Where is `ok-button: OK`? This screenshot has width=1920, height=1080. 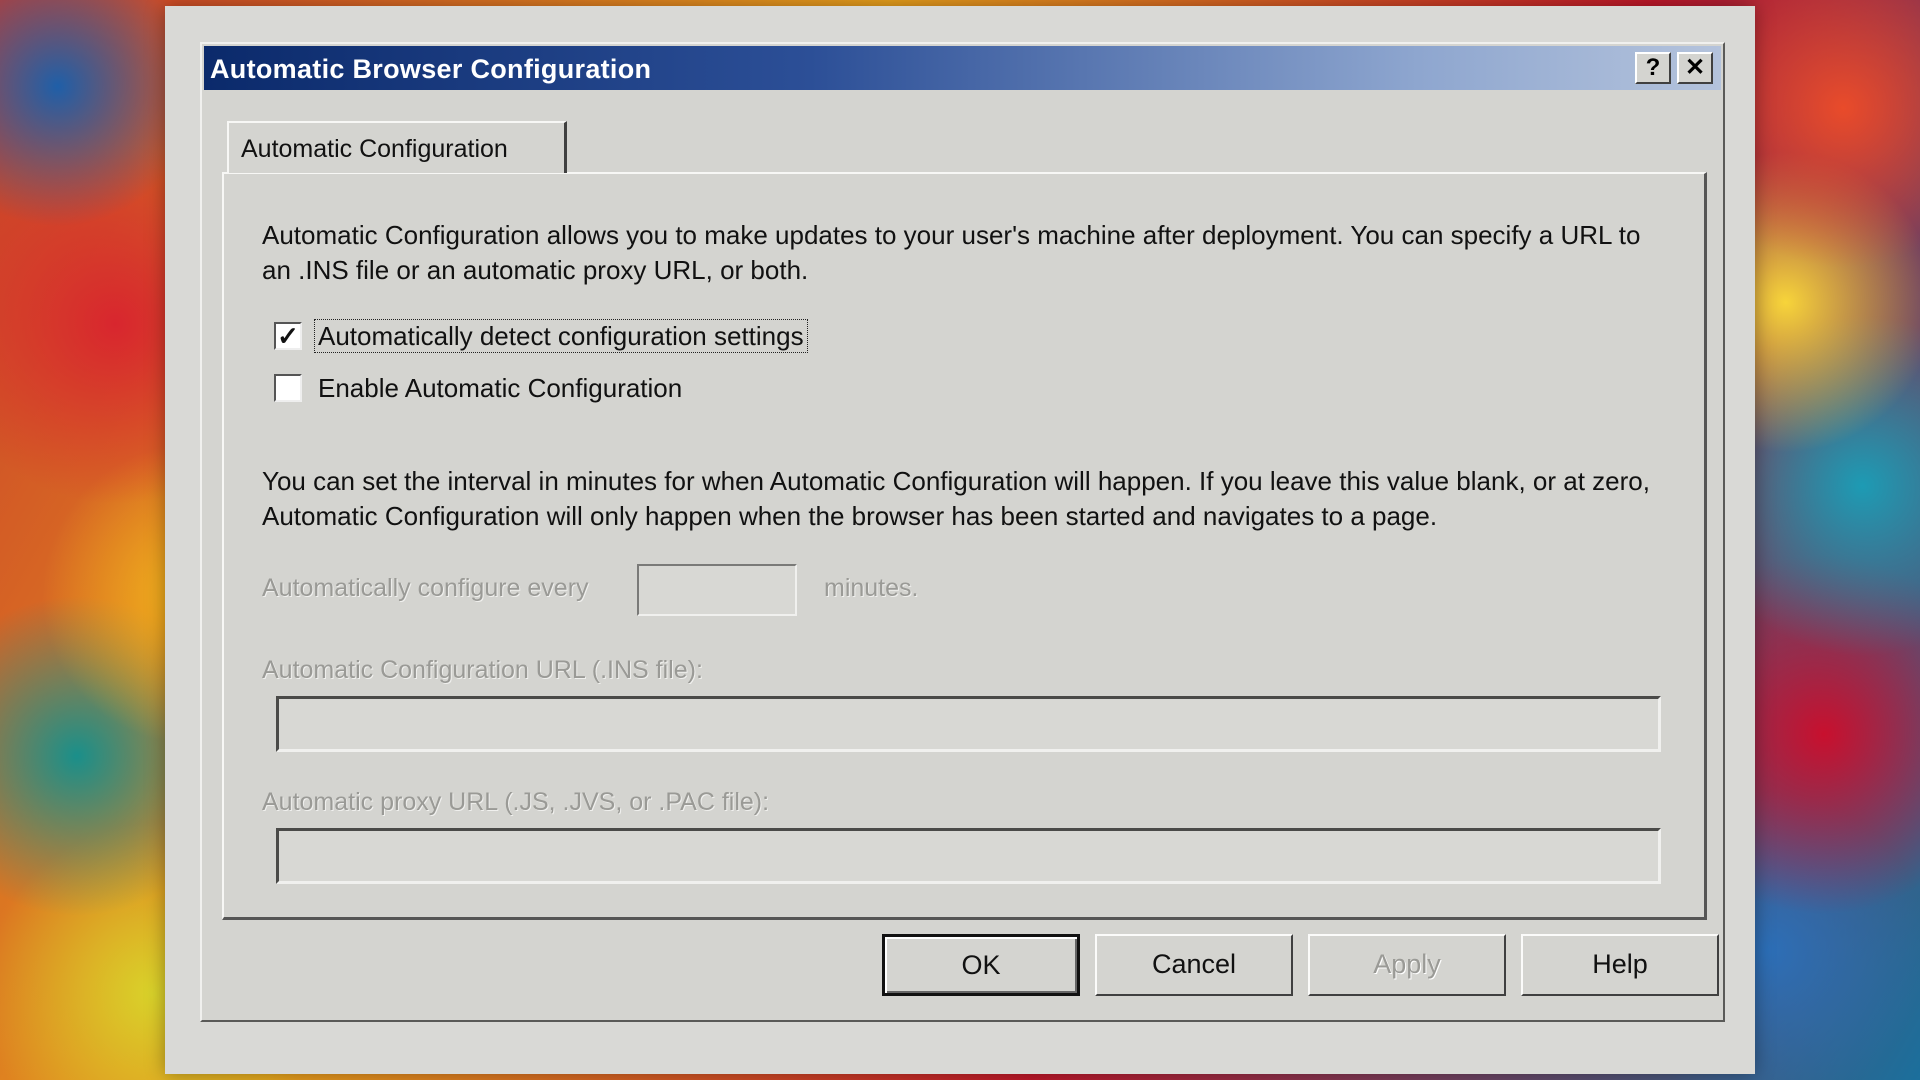 ok-button: OK is located at coordinates (981, 965).